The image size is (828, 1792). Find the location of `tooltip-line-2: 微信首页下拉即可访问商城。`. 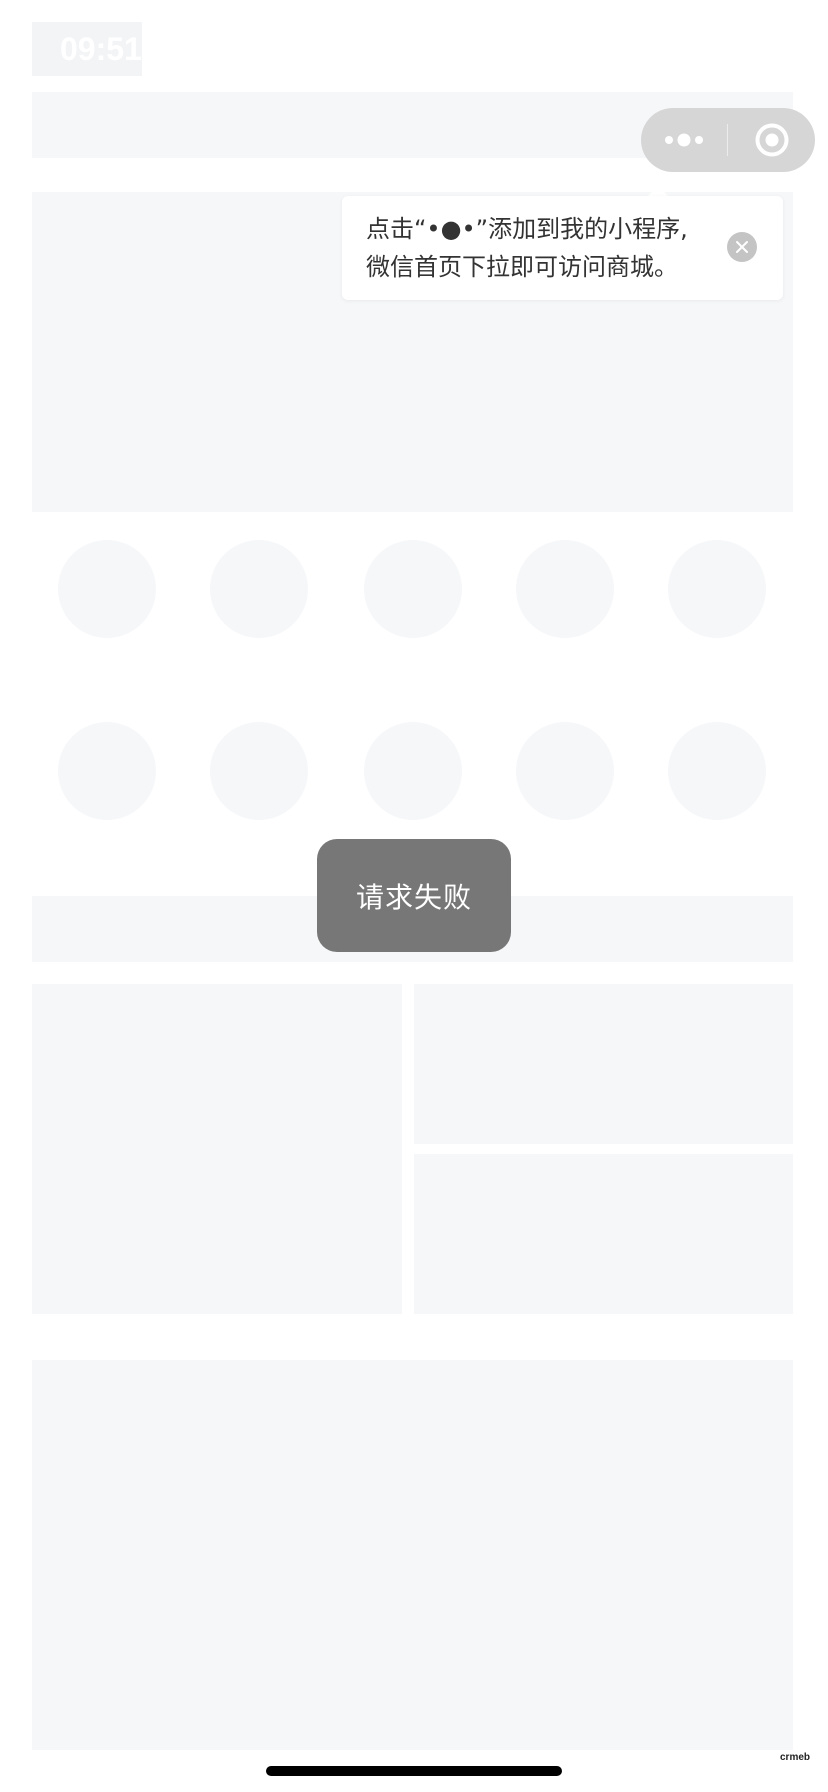

tooltip-line-2: 微信首页下拉即可访问商城。 is located at coordinates (522, 267).